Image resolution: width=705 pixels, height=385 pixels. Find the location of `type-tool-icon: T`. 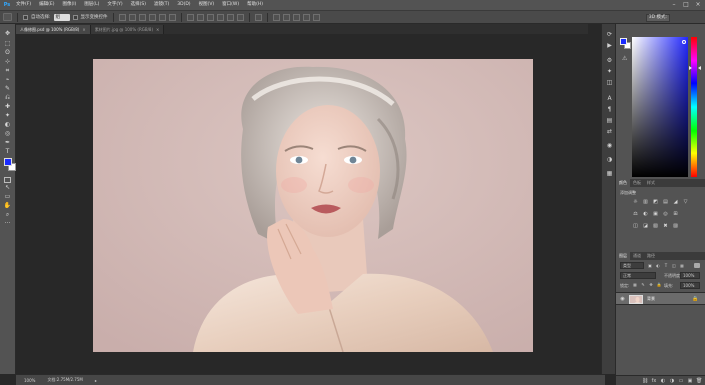

type-tool-icon: T is located at coordinates (7, 152).